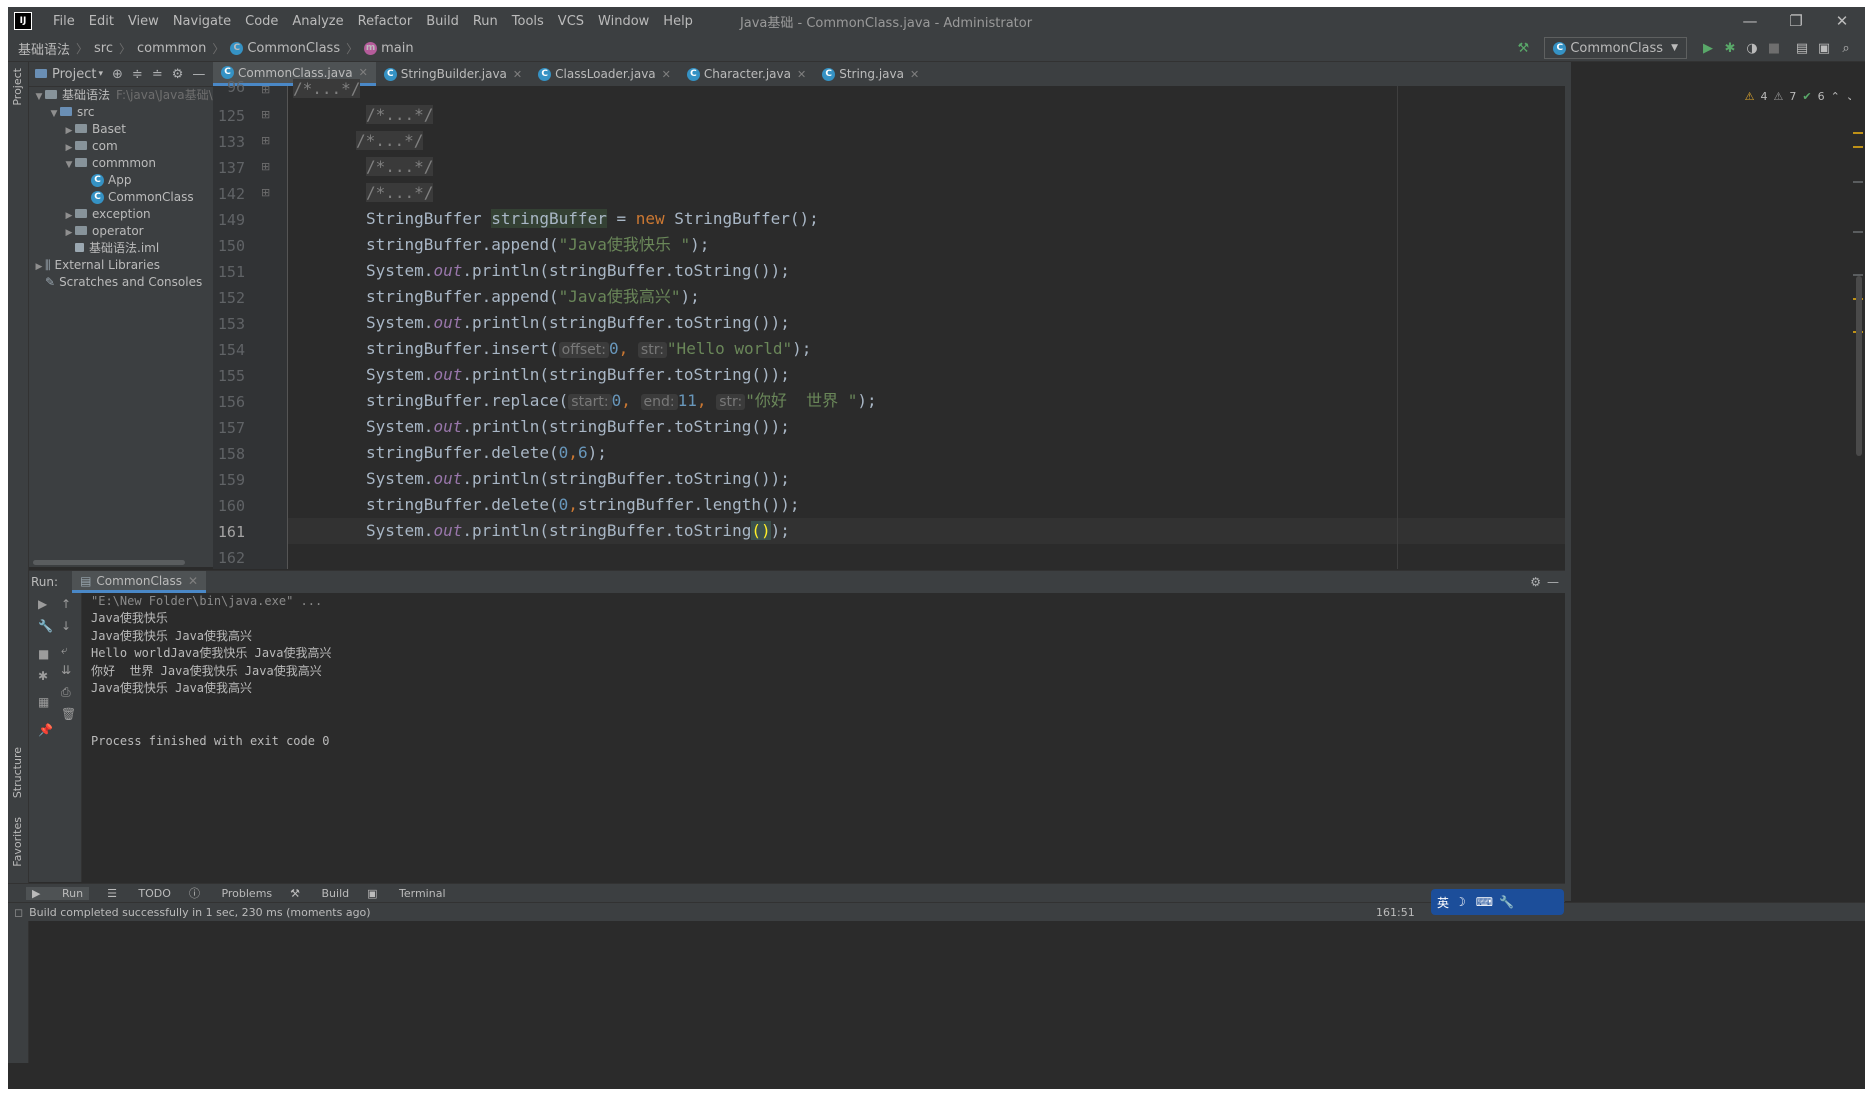 This screenshot has height=1096, width=1873. Describe the element at coordinates (528, 21) in the screenshot. I see `menu-tools: Tools` at that location.